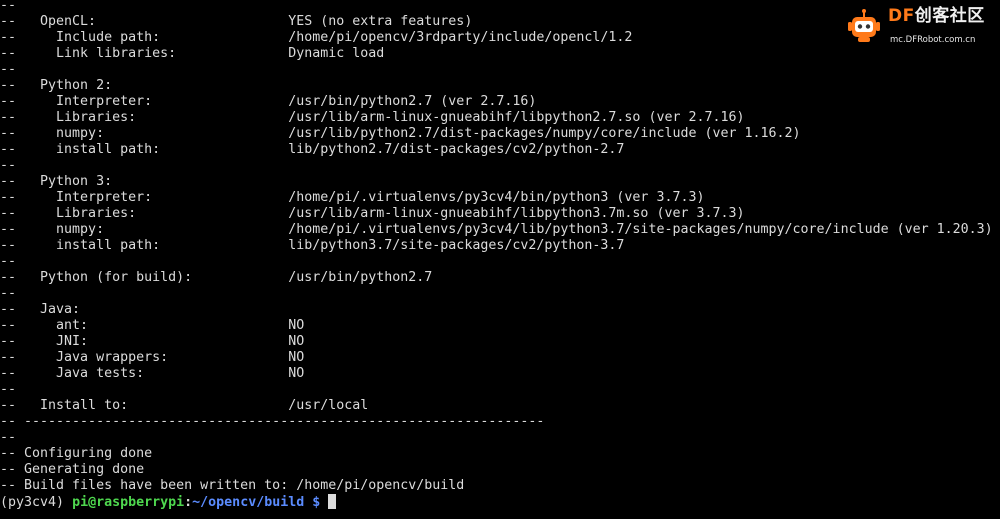  I want to click on output-line: -- Generating done, so click(72, 469).